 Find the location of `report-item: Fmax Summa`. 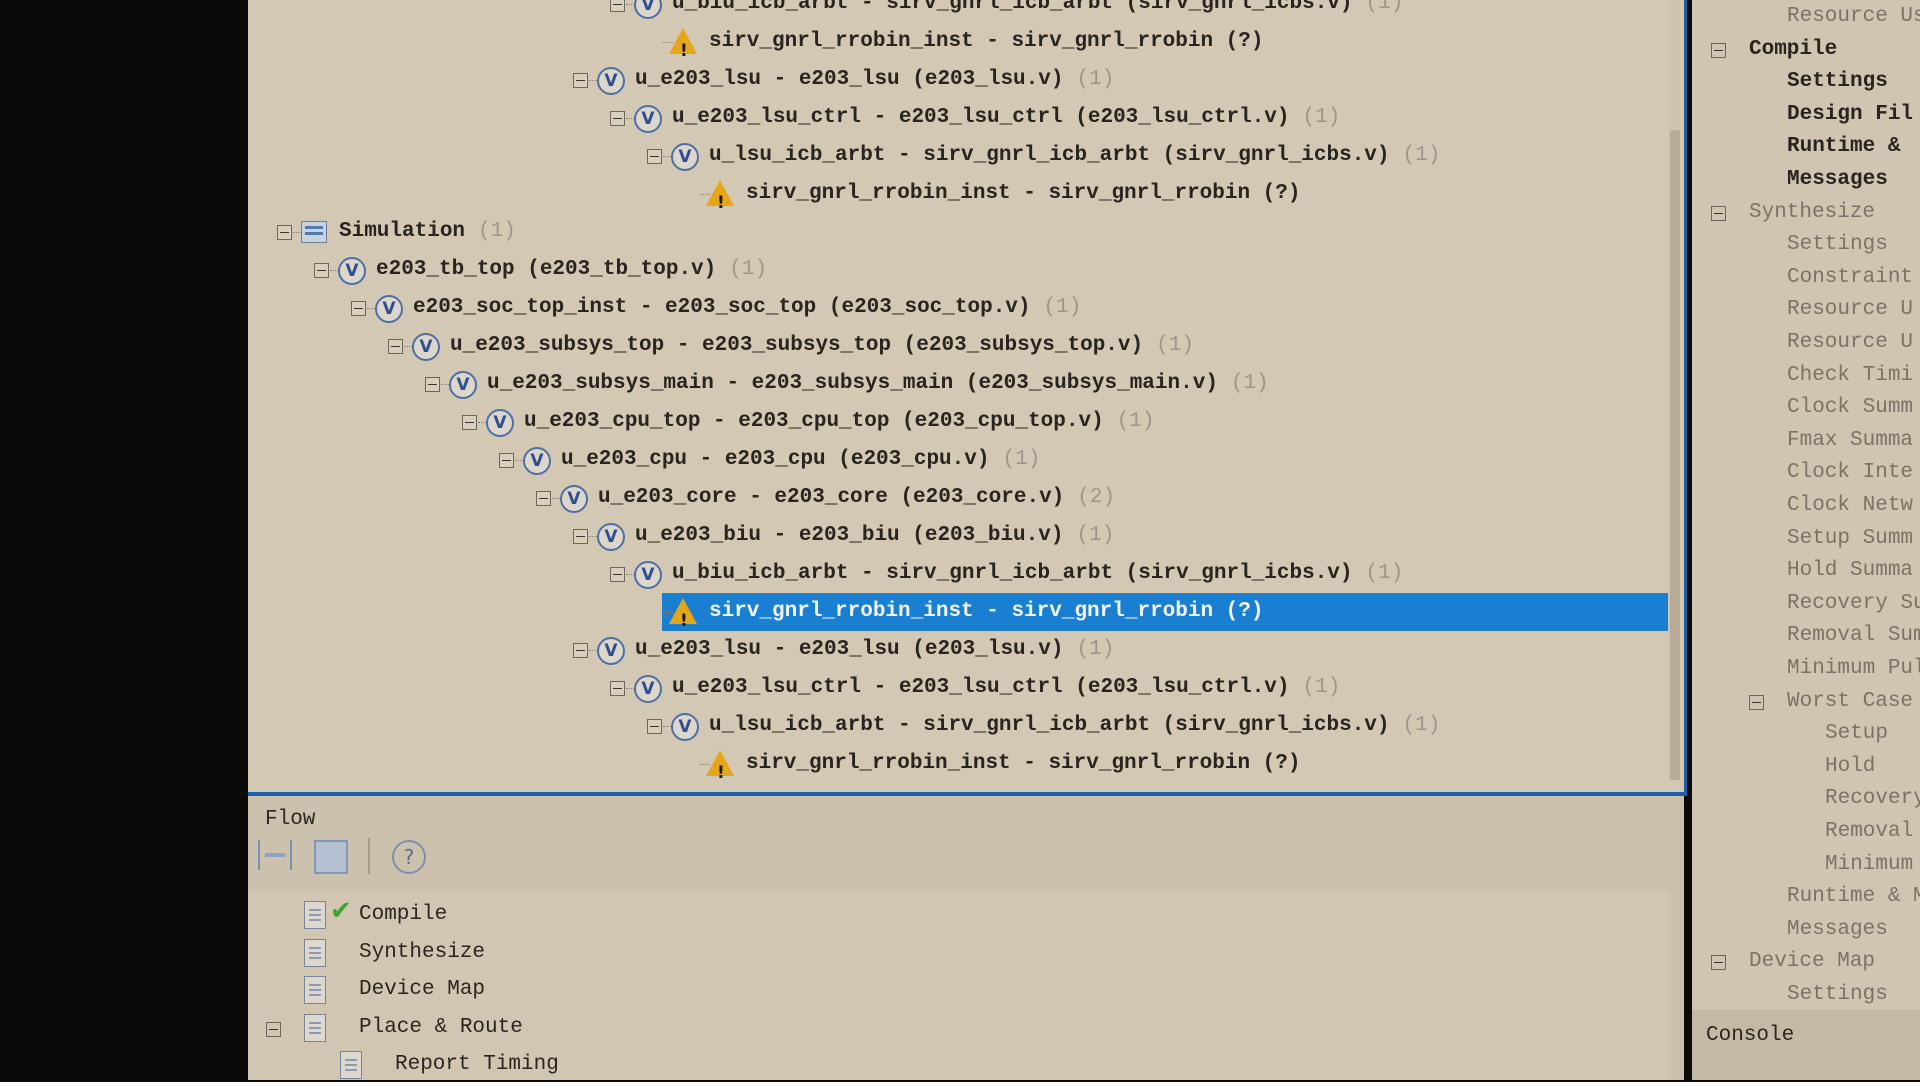

report-item: Fmax Summa is located at coordinates (1850, 441).